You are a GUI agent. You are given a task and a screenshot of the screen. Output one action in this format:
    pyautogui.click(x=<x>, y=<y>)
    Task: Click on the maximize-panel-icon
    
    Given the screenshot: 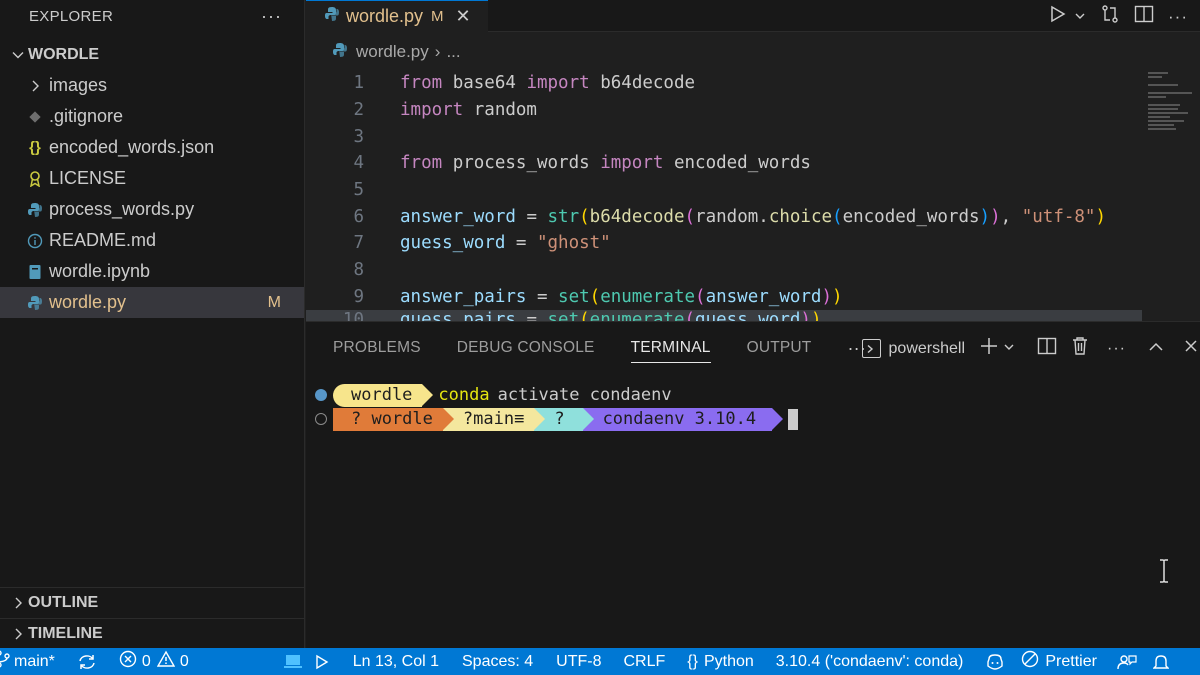 What is the action you would take?
    pyautogui.click(x=1156, y=349)
    